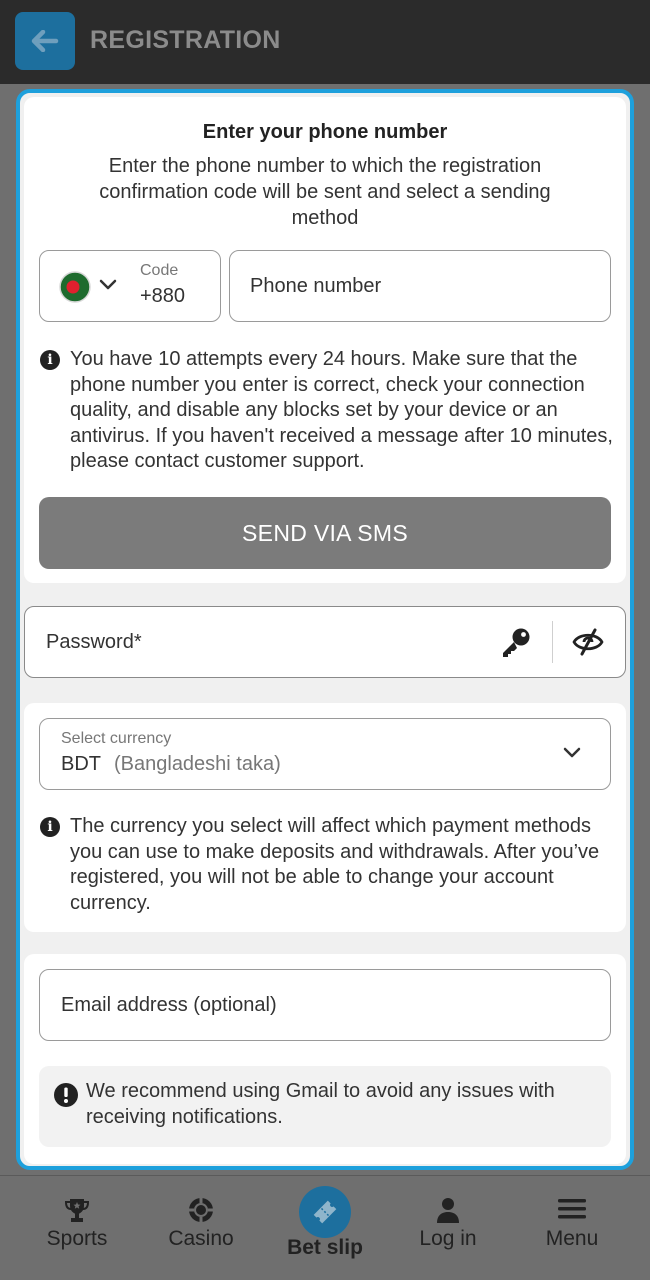 The height and width of the screenshot is (1280, 650). What do you see at coordinates (448, 1210) in the screenshot?
I see `user-icon` at bounding box center [448, 1210].